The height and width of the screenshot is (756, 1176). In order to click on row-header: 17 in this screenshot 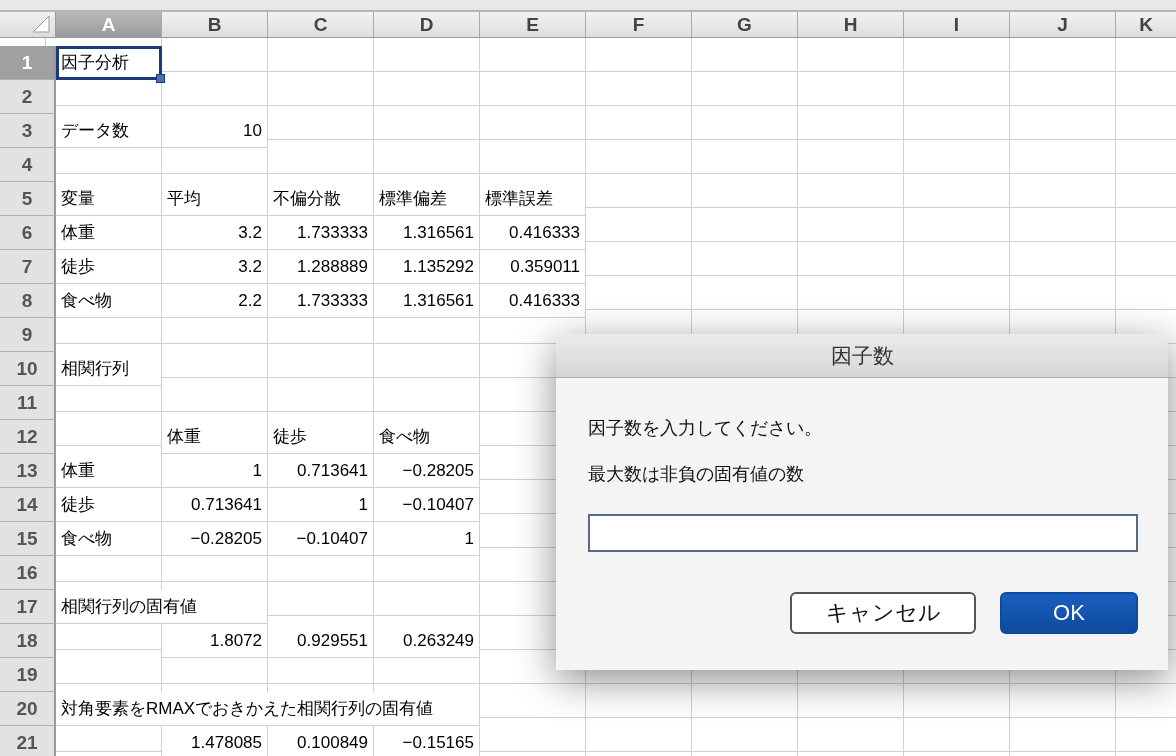, I will do `click(28, 607)`.